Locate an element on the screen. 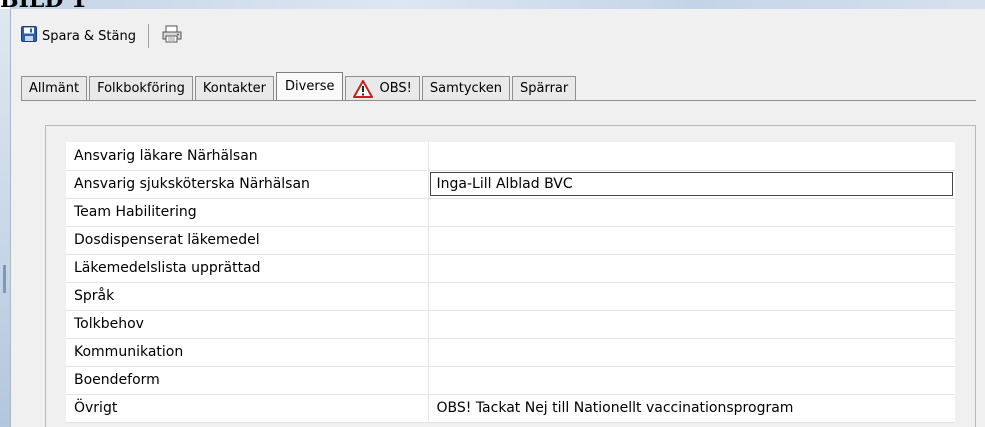  tab-label: Folkbokföring is located at coordinates (141, 88).